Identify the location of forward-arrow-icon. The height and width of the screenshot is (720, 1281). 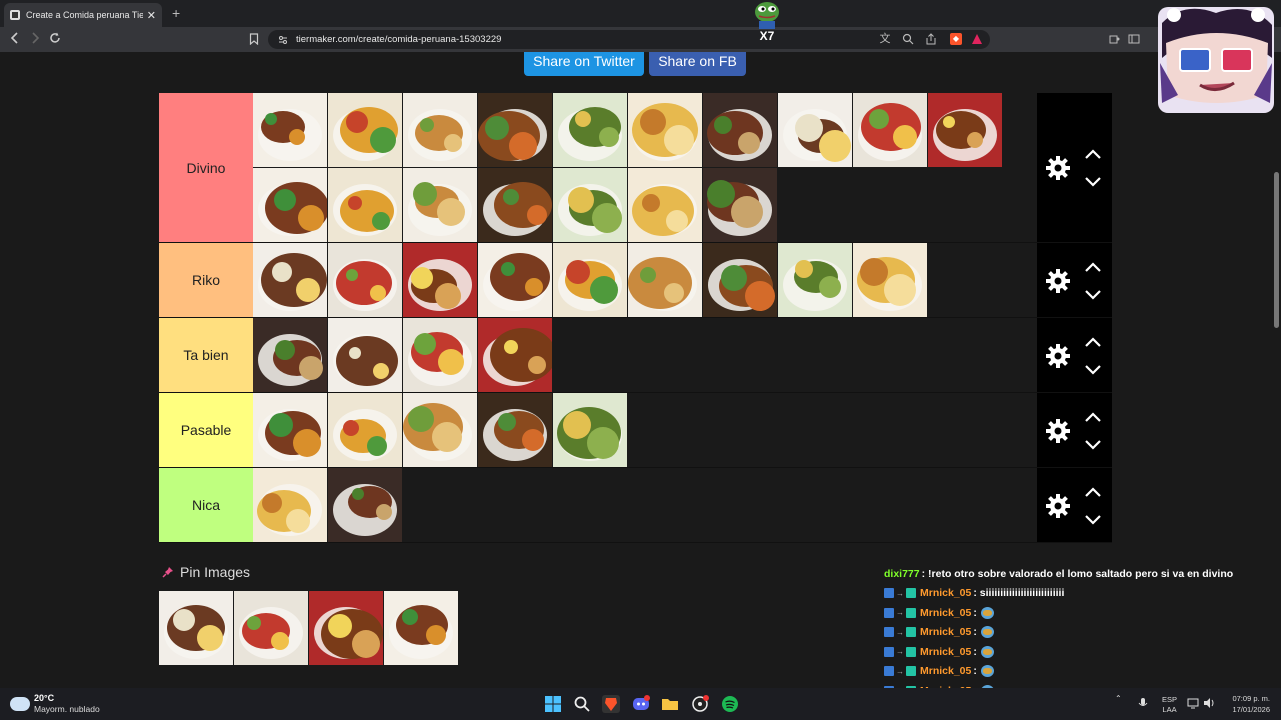
(35, 38).